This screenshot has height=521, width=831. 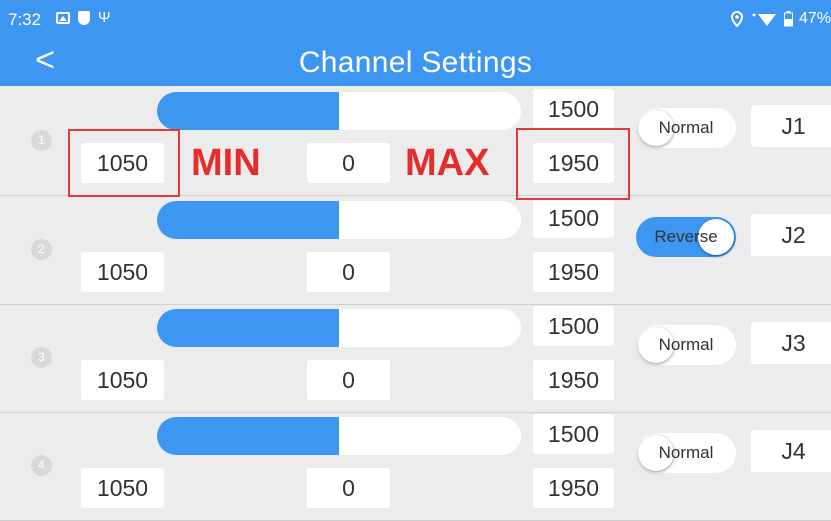 I want to click on page-title: Channel Settings, so click(x=415, y=62).